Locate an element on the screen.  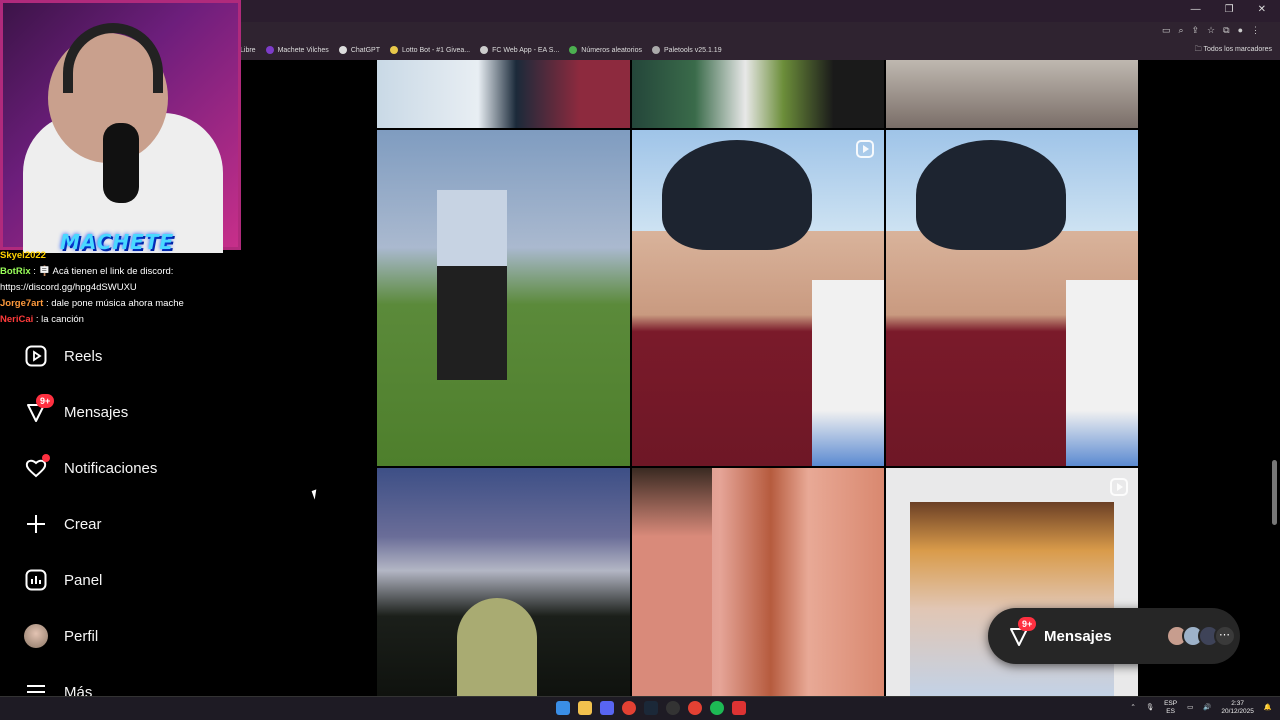
chat-line: Jorge7art : dale pone música ahora mache is located at coordinates (114, 304).